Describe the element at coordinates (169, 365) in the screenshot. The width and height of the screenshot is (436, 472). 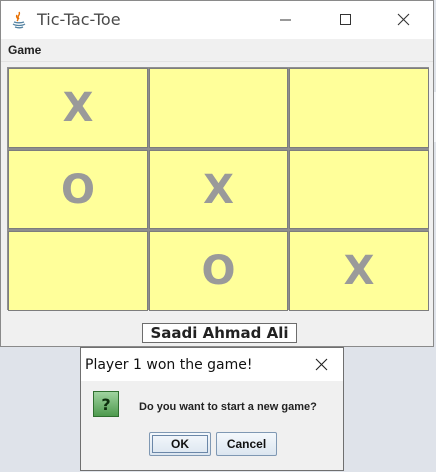
I see `dialog-title: Player 1 won the game!` at that location.